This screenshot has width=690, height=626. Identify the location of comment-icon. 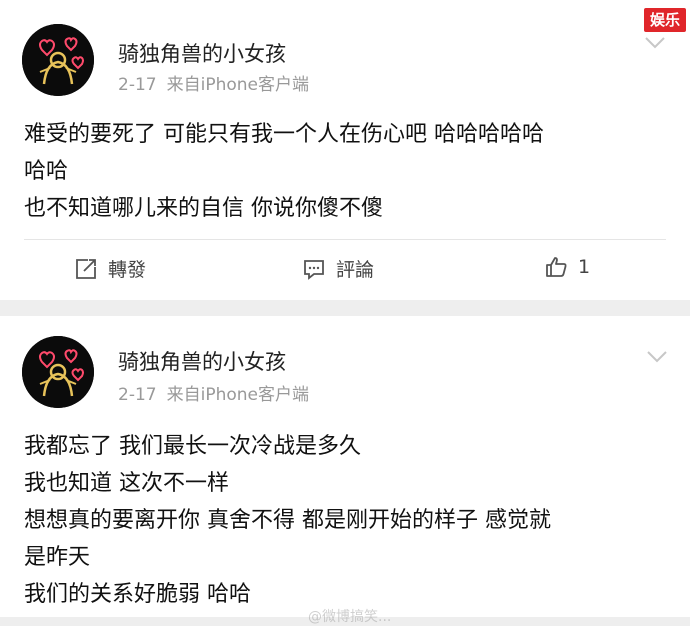
(314, 269).